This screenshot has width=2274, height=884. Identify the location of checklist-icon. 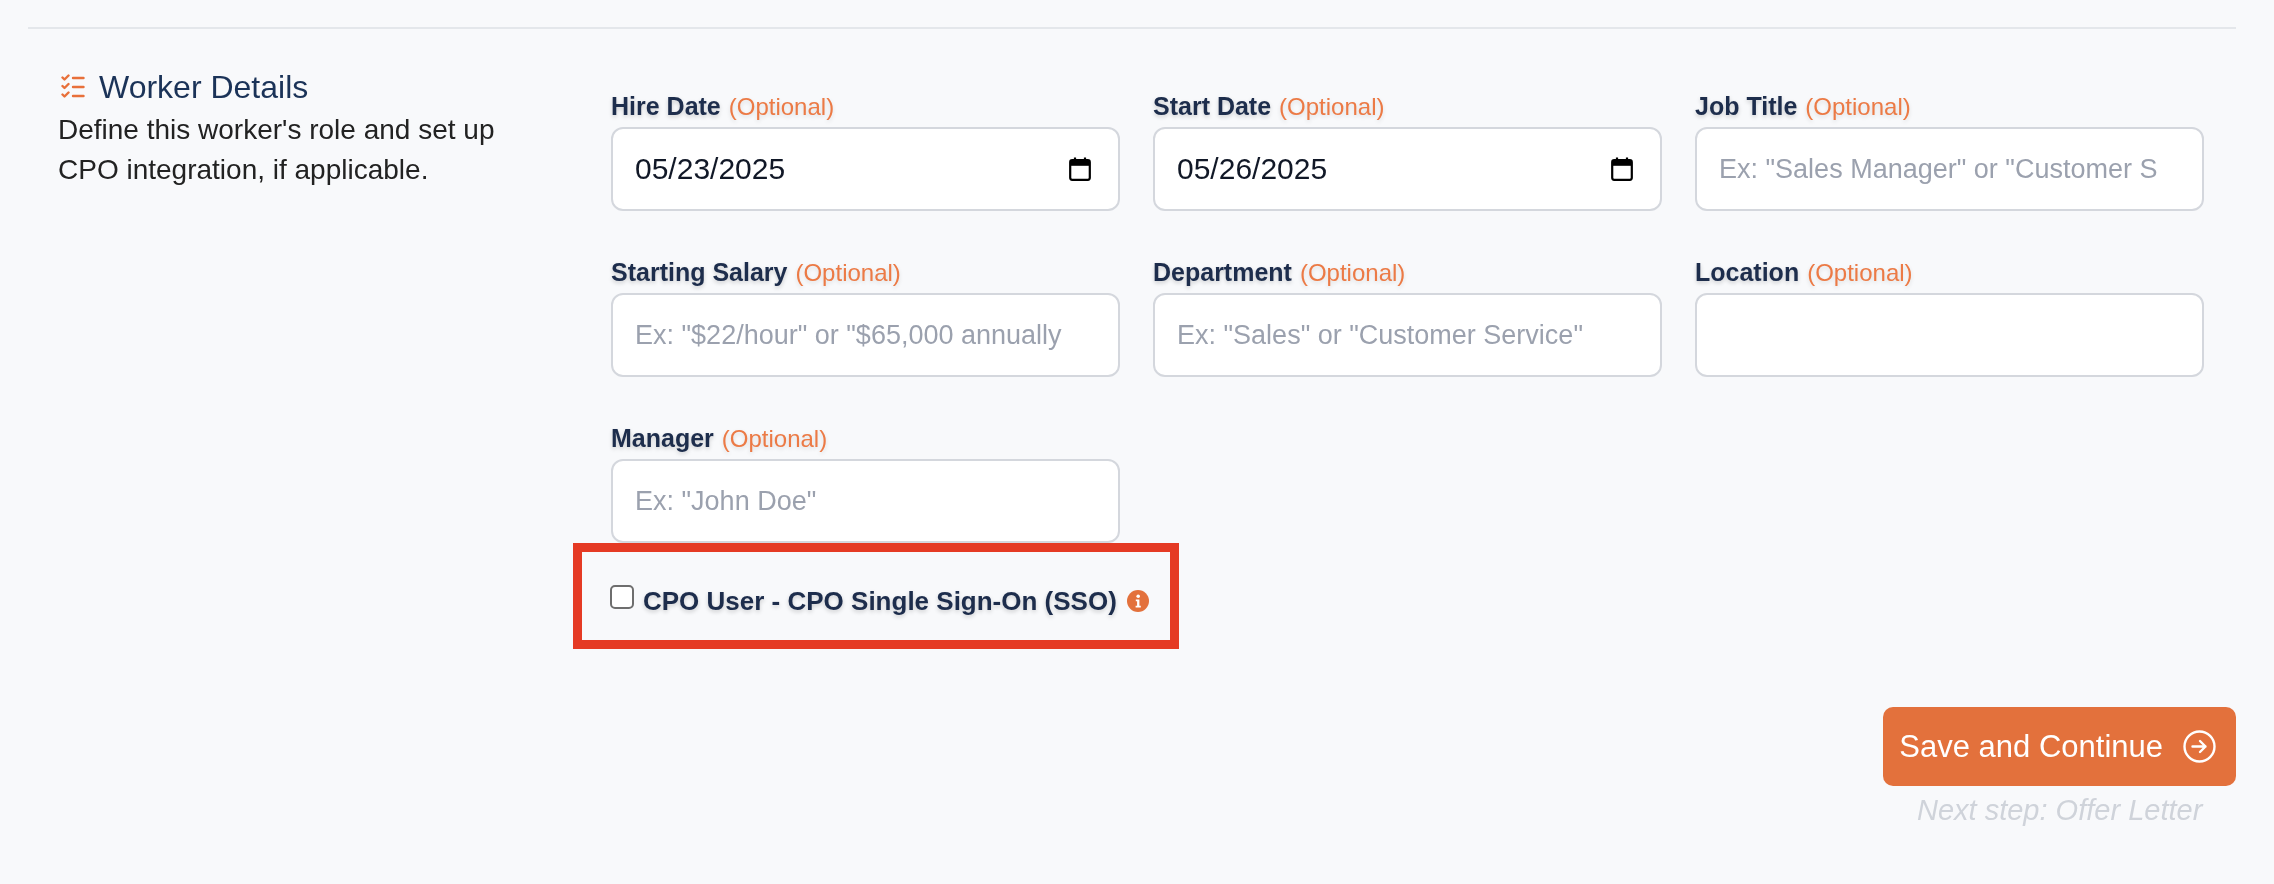
(73, 87).